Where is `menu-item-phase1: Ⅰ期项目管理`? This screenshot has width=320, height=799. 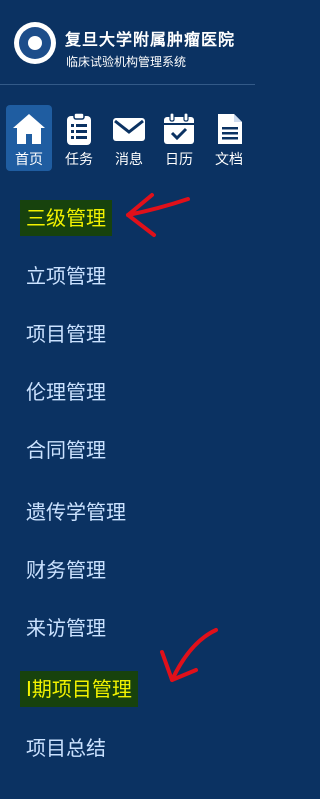
menu-item-phase1: Ⅰ期项目管理 is located at coordinates (79, 689).